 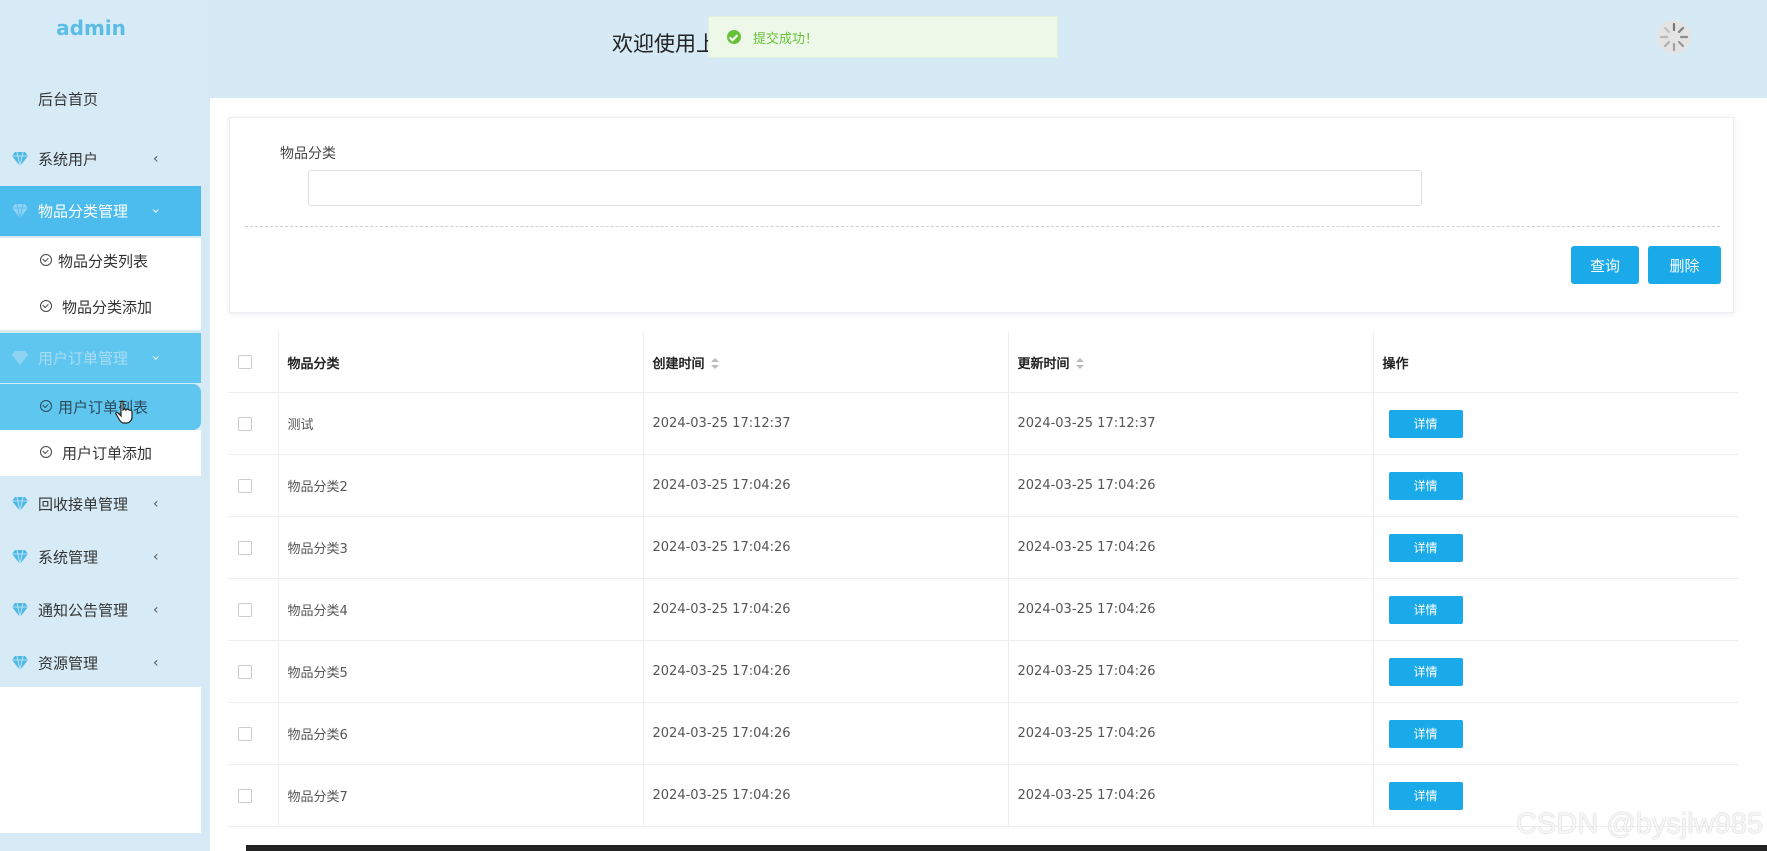 I want to click on select-all-checkbox, so click(x=245, y=362).